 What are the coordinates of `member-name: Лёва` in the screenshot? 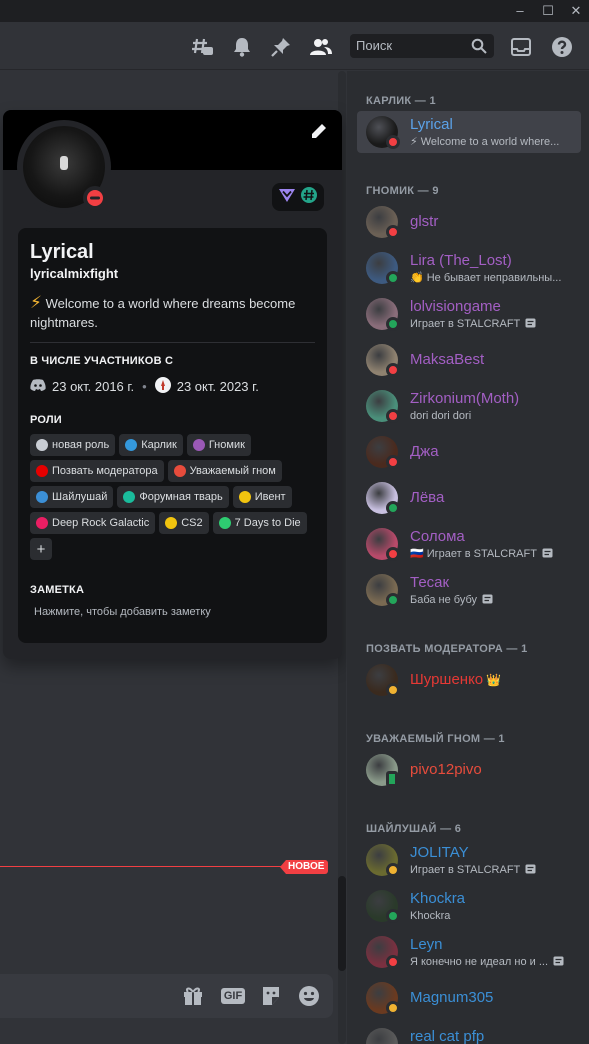 It's located at (427, 498).